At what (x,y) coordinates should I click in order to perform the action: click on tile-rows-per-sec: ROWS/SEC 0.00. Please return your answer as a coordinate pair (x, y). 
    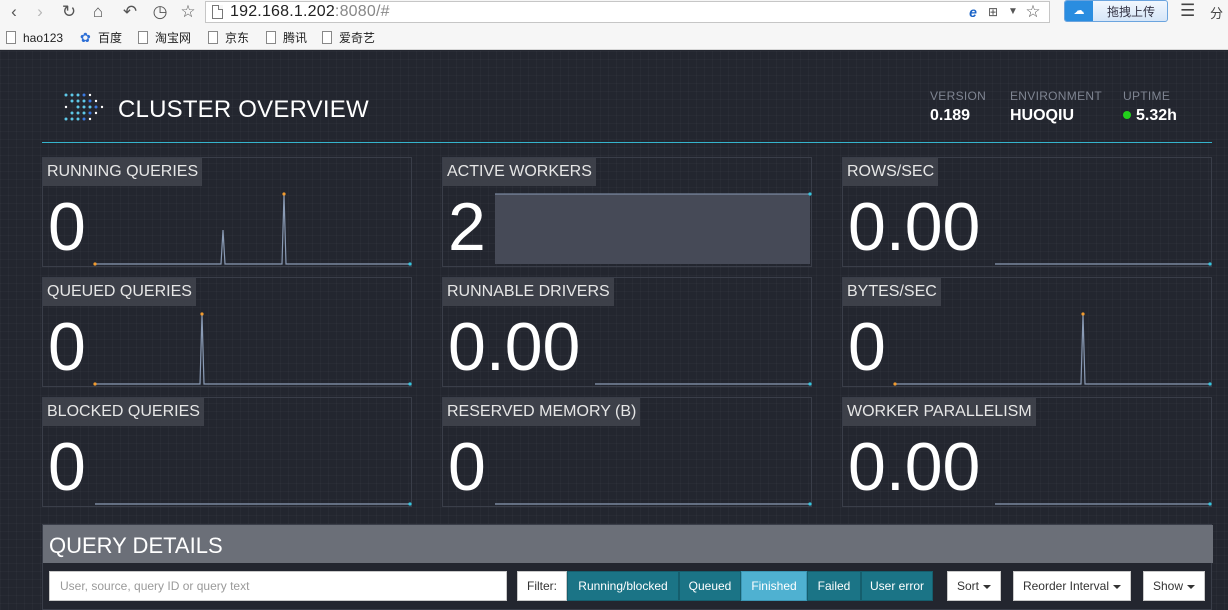
    Looking at the image, I should click on (1027, 212).